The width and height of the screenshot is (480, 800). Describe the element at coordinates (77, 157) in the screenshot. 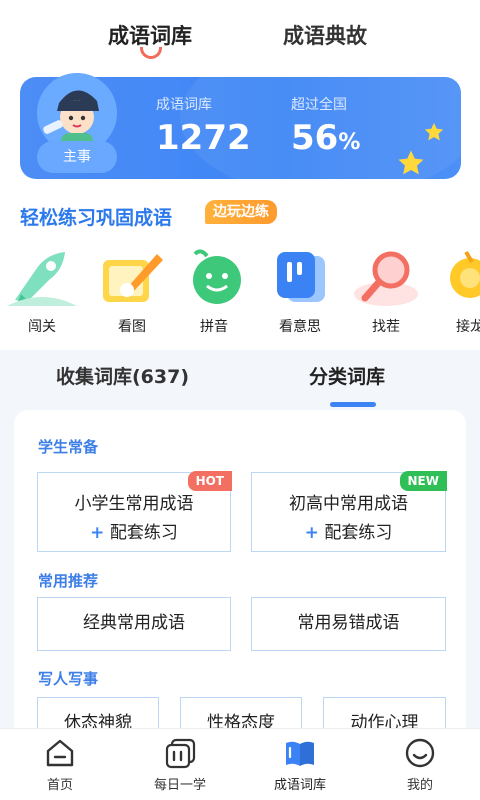

I see `avatar-name-tag: 主事` at that location.